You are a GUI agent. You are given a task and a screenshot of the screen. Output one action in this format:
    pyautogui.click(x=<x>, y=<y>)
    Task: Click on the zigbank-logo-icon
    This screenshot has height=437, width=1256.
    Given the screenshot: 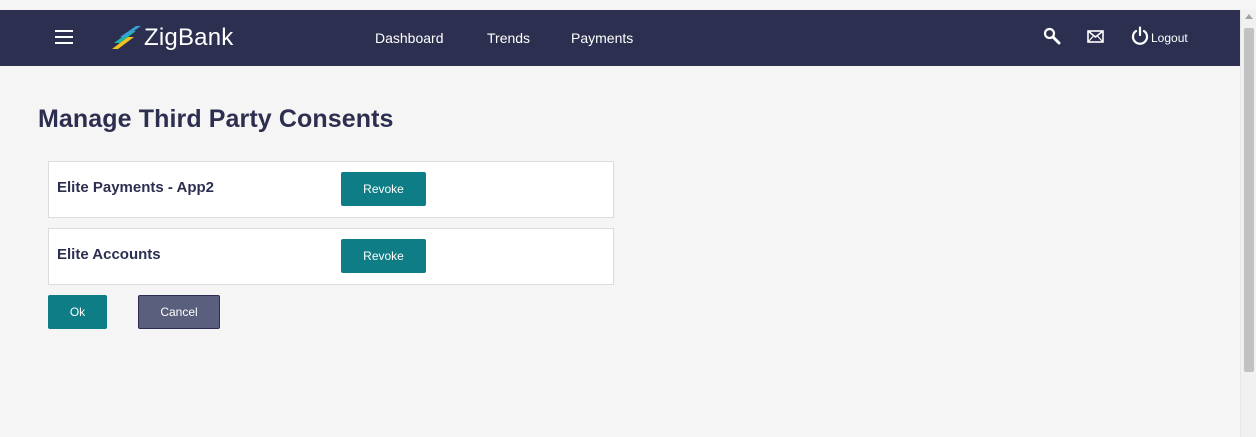 What is the action you would take?
    pyautogui.click(x=126, y=37)
    